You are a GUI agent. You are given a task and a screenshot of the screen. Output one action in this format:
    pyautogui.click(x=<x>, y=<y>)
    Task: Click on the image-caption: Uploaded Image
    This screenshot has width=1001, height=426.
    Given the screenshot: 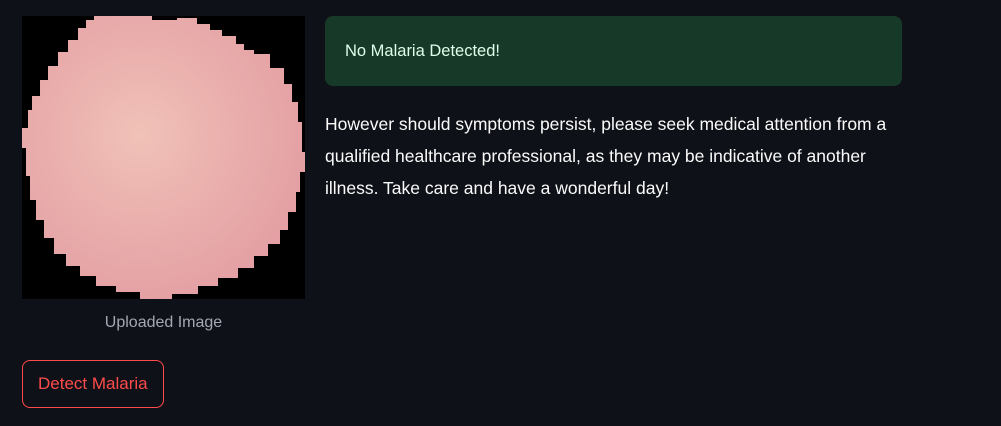 What is the action you would take?
    pyautogui.click(x=163, y=322)
    